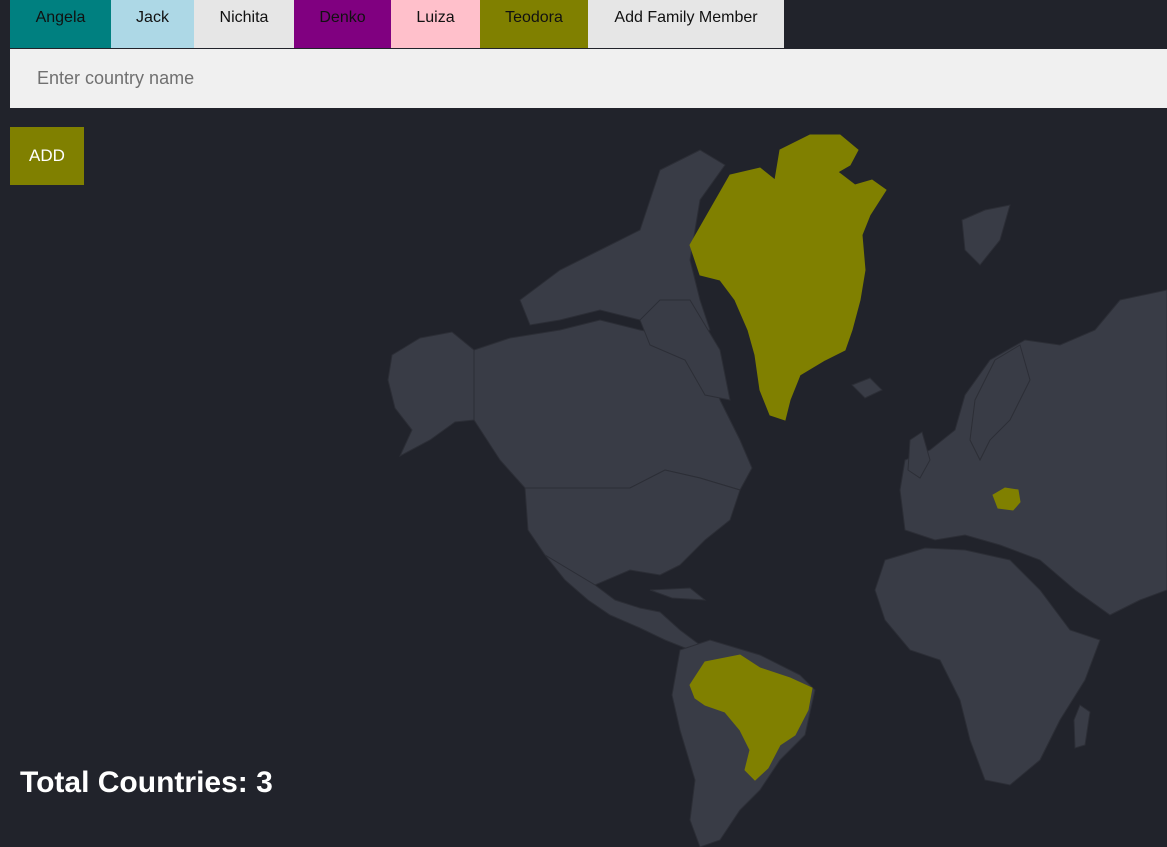  Describe the element at coordinates (60, 24) in the screenshot. I see `tab-angela: Angela` at that location.